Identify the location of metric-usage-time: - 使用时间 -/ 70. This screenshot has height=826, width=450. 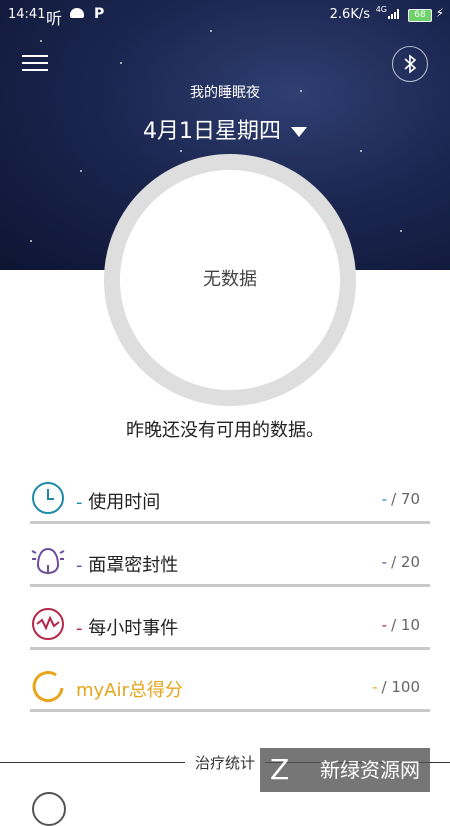
(227, 502).